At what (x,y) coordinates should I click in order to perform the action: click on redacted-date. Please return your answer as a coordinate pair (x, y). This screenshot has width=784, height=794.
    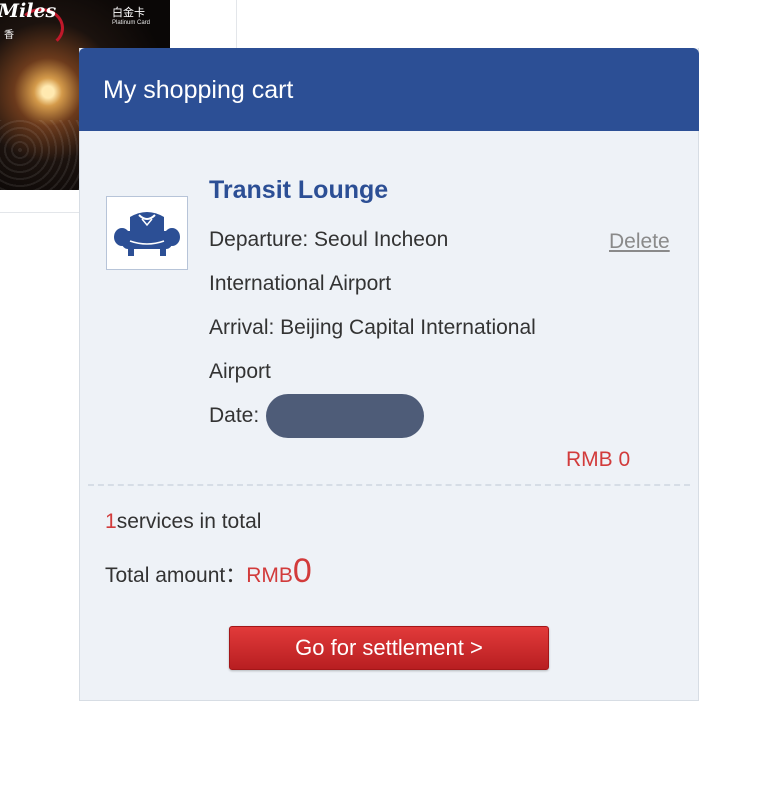
    Looking at the image, I should click on (345, 416).